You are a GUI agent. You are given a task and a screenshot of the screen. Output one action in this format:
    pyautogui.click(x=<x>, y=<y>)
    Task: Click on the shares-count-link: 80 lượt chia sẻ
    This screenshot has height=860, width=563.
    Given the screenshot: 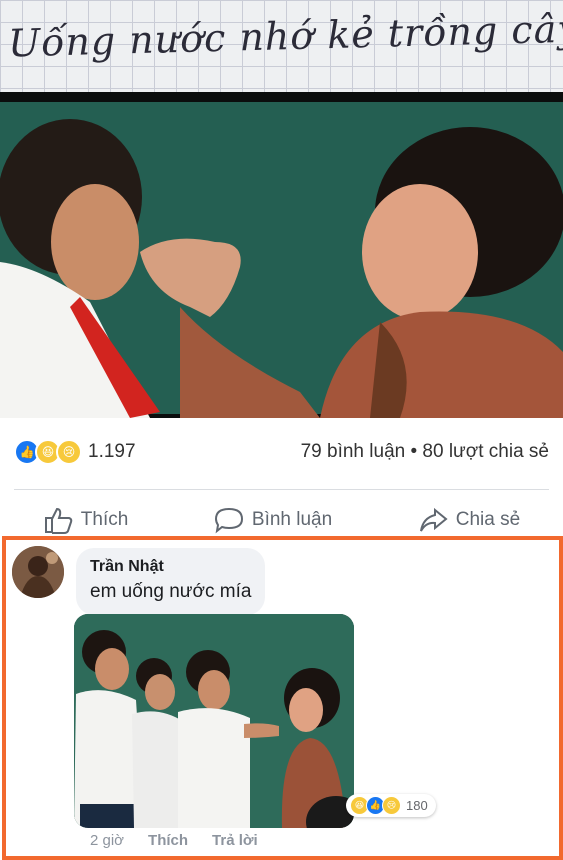 What is the action you would take?
    pyautogui.click(x=485, y=451)
    